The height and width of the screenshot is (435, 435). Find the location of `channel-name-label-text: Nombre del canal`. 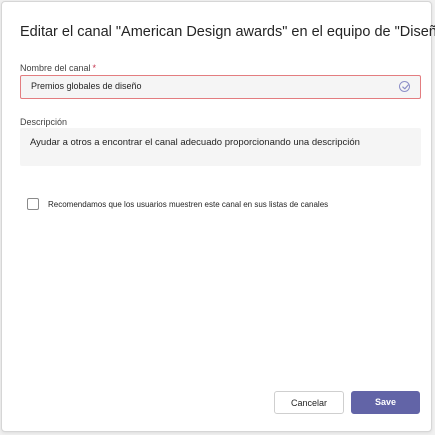

channel-name-label-text: Nombre del canal is located at coordinates (55, 68).